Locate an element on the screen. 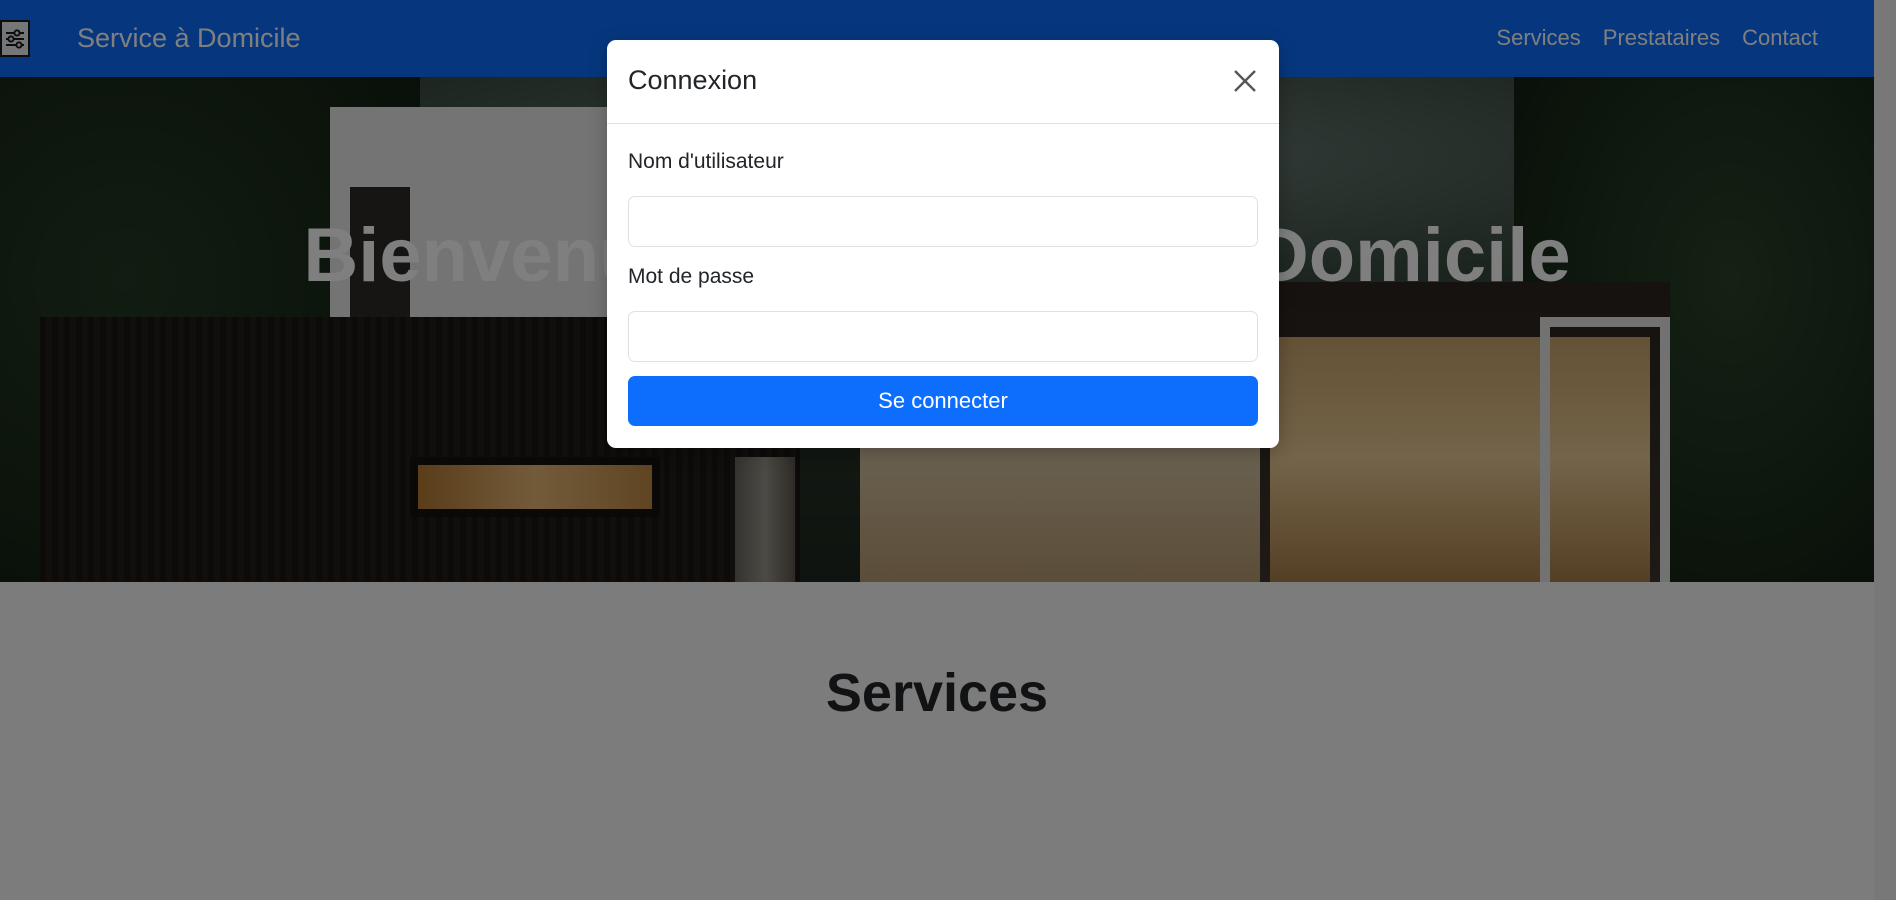  modal-title: Connexion is located at coordinates (693, 80).